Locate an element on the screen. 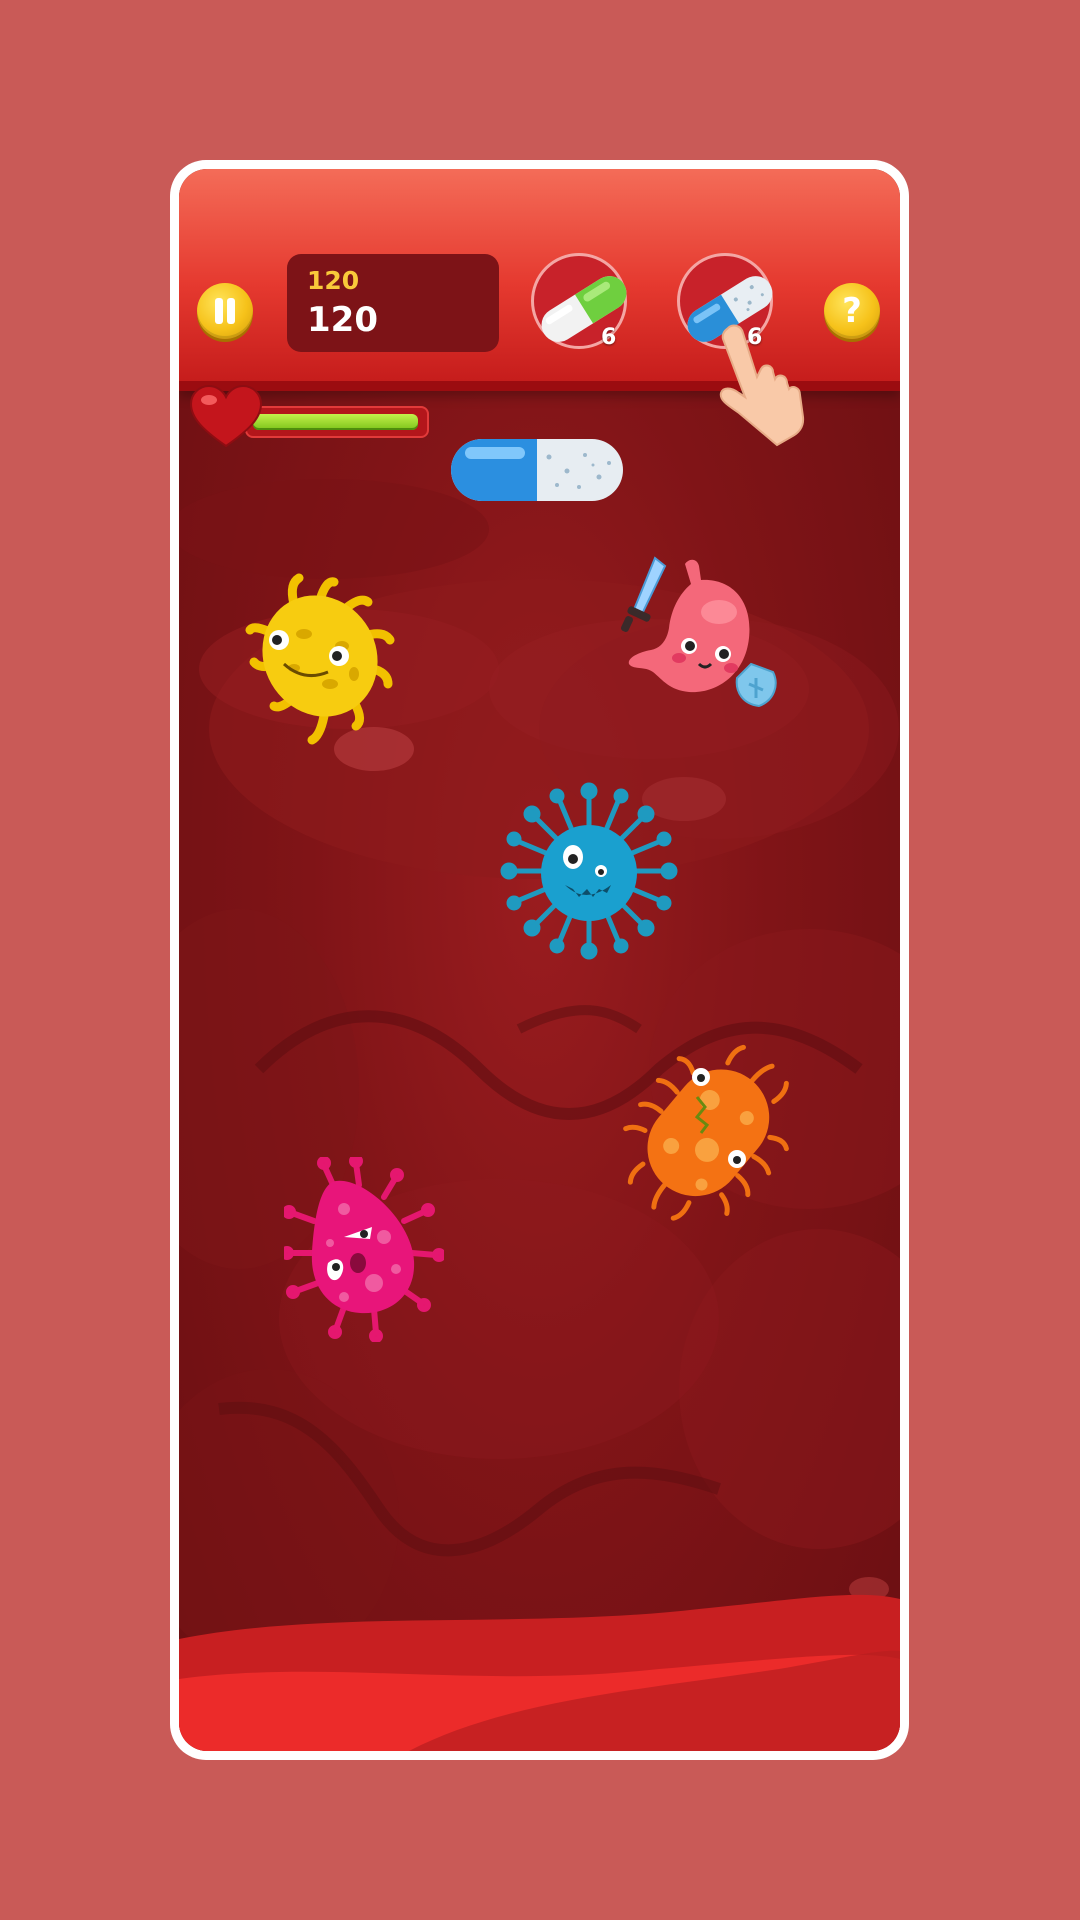  health-track is located at coordinates (337, 422).